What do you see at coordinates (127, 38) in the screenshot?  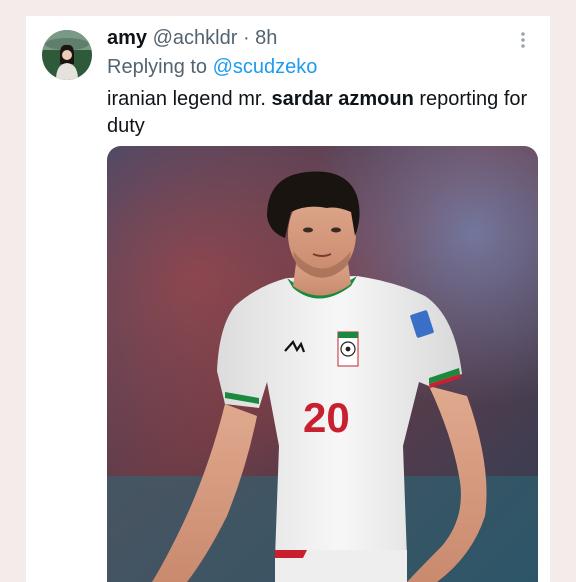 I see `display-name: amy` at bounding box center [127, 38].